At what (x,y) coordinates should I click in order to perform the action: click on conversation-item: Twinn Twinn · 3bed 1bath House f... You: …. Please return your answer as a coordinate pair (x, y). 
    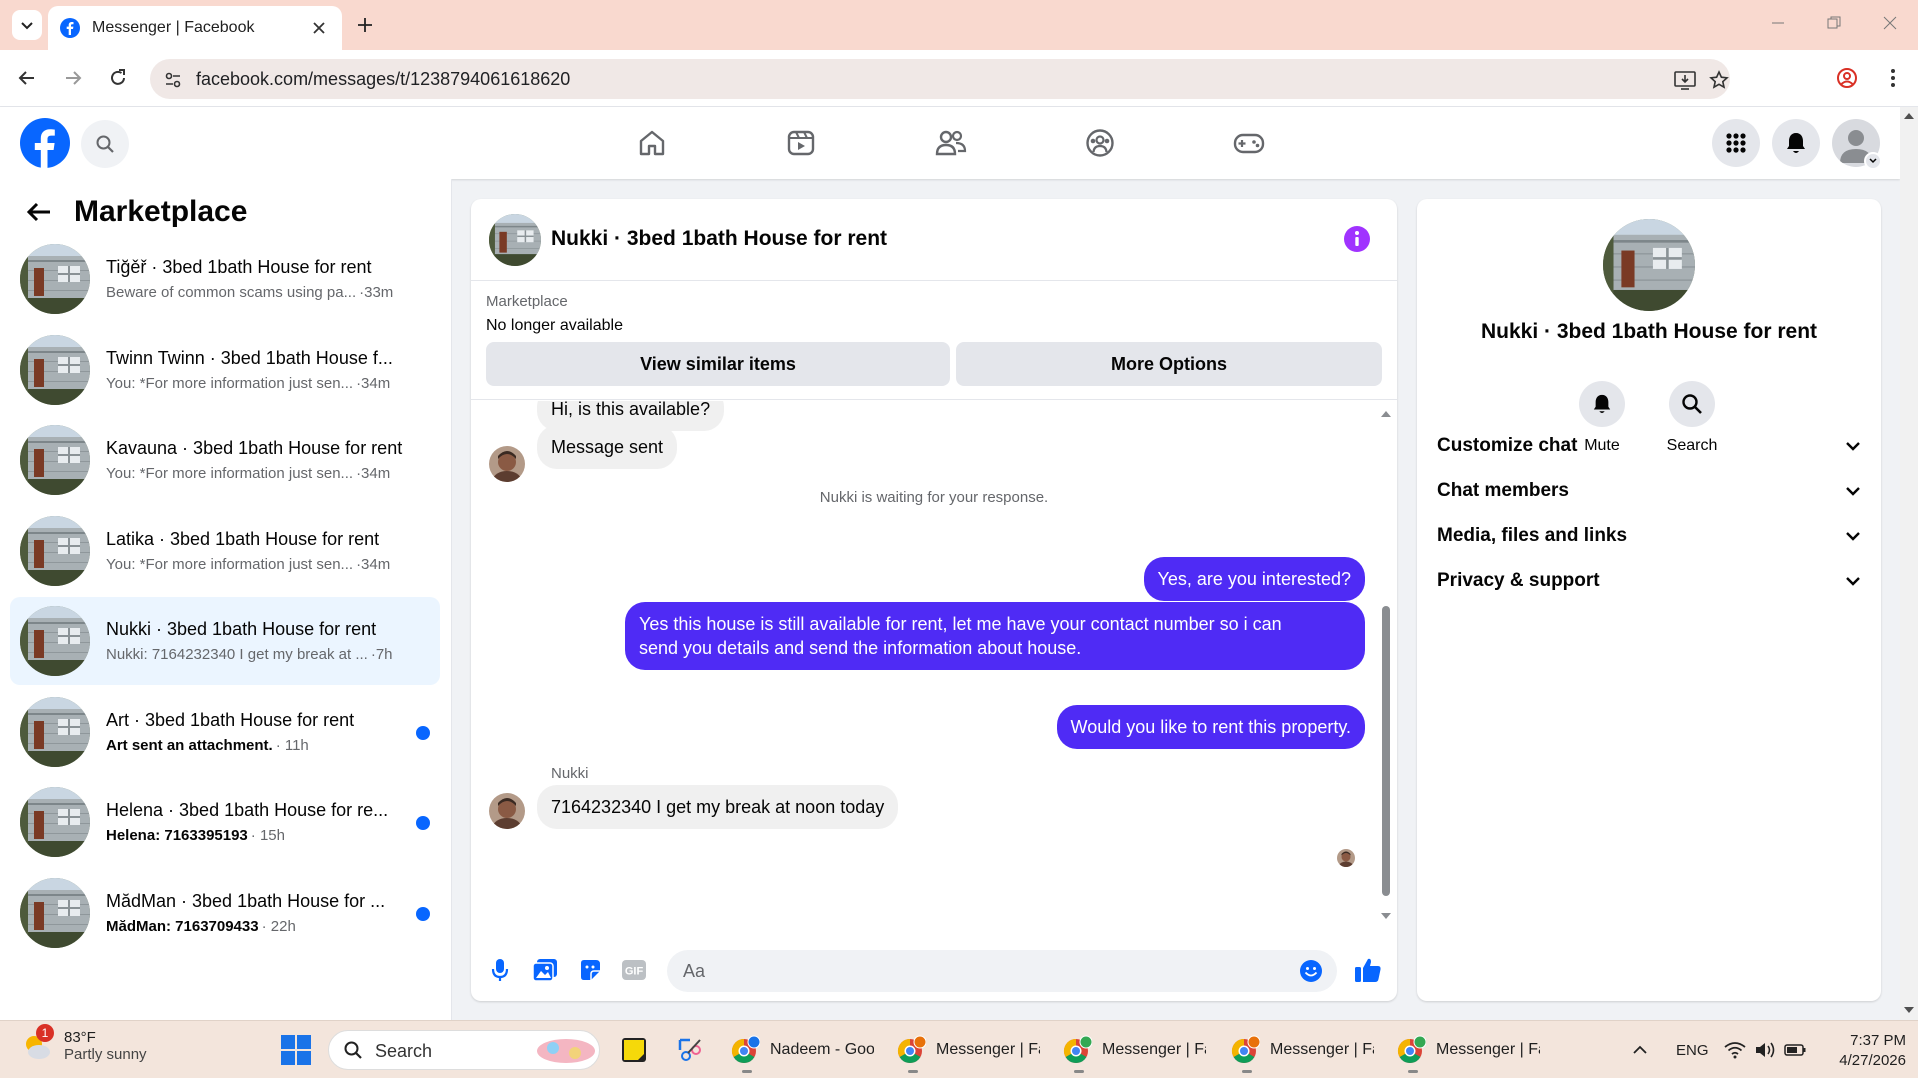
    Looking at the image, I should click on (225, 370).